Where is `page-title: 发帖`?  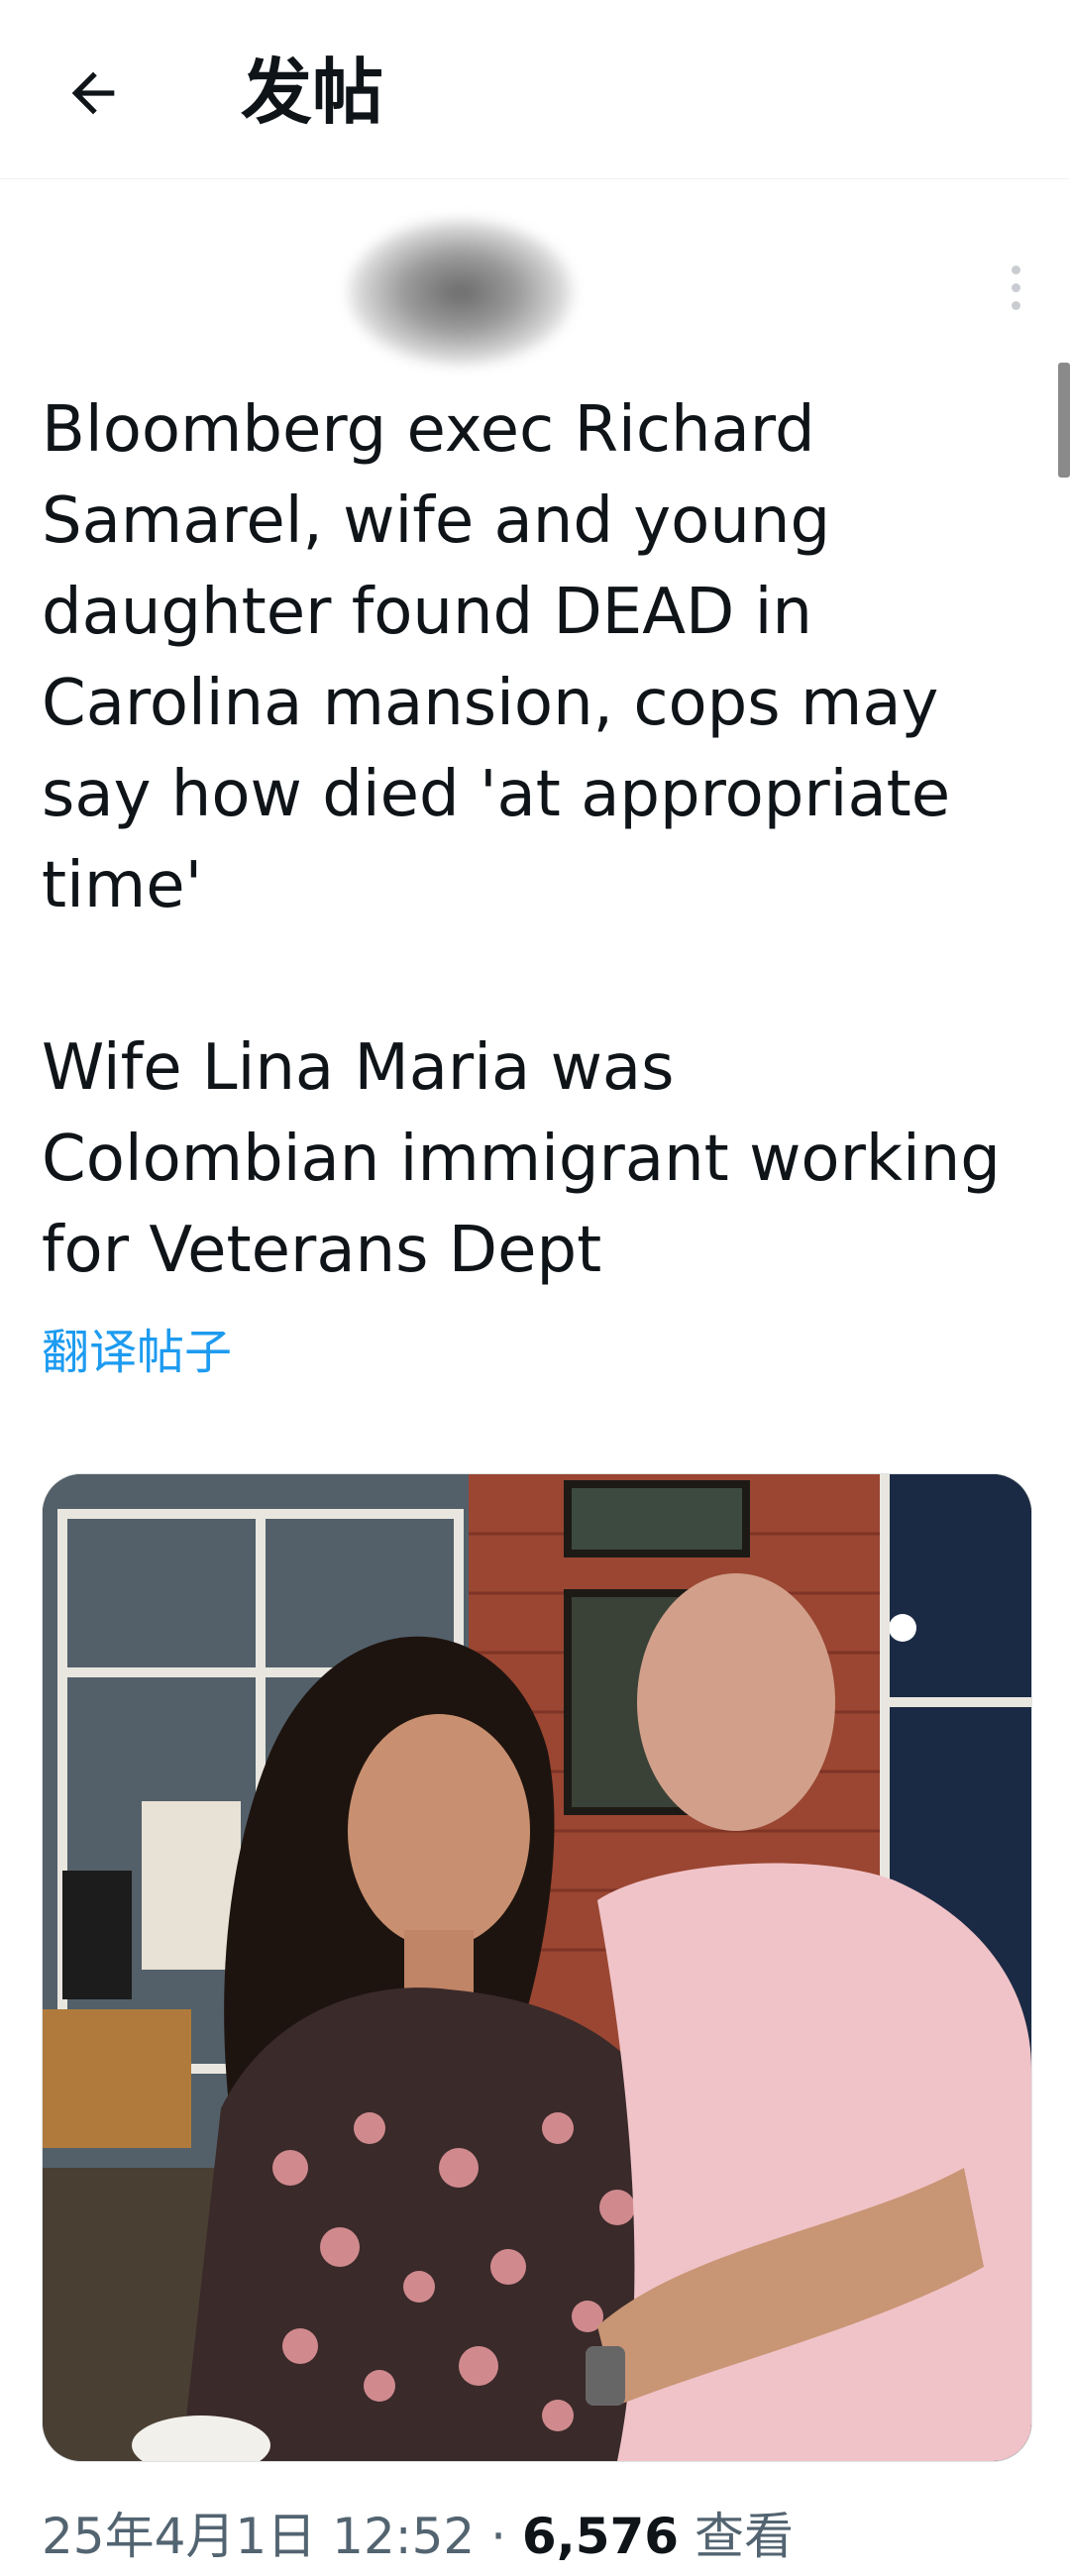 page-title: 发帖 is located at coordinates (312, 92).